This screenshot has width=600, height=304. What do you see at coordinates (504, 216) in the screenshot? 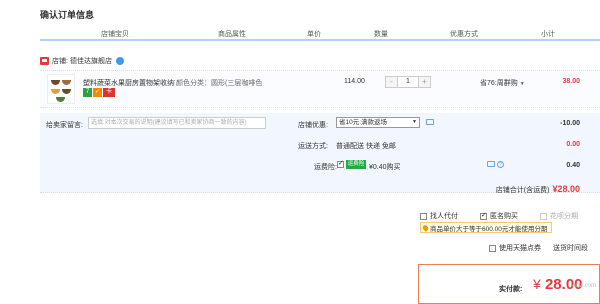
I see `anonymous-label: 匿名购买` at bounding box center [504, 216].